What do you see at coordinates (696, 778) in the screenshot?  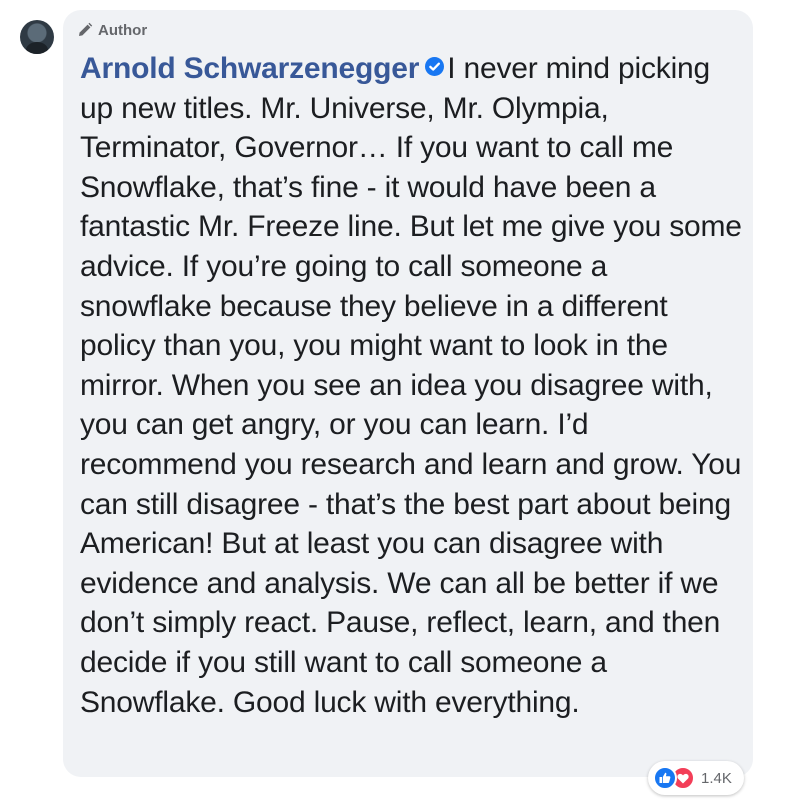 I see `reactions-summary: 1.4K` at bounding box center [696, 778].